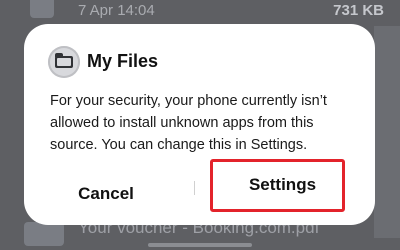 The width and height of the screenshot is (400, 250). What do you see at coordinates (123, 61) in the screenshot?
I see `dialog-title: My Files` at bounding box center [123, 61].